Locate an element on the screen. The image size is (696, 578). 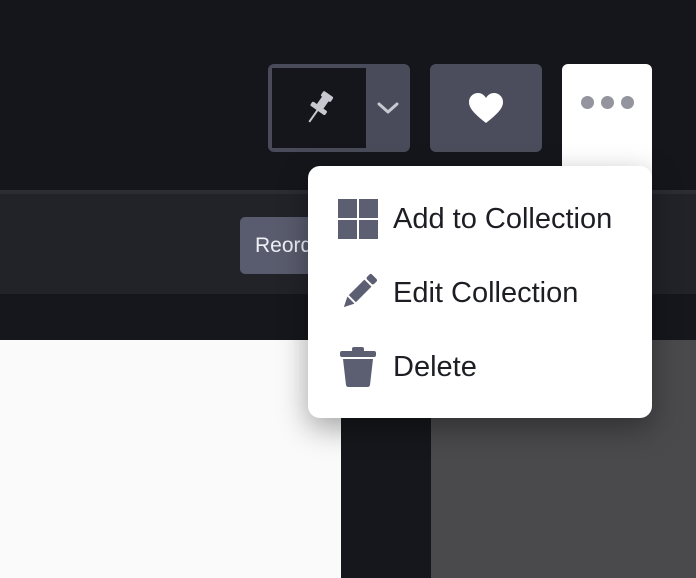
grid-icon is located at coordinates (358, 219).